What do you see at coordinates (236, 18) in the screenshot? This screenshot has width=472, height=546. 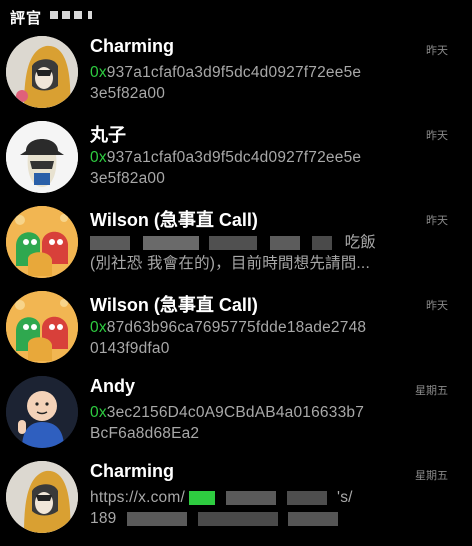 I see `top-bar: 評官` at bounding box center [236, 18].